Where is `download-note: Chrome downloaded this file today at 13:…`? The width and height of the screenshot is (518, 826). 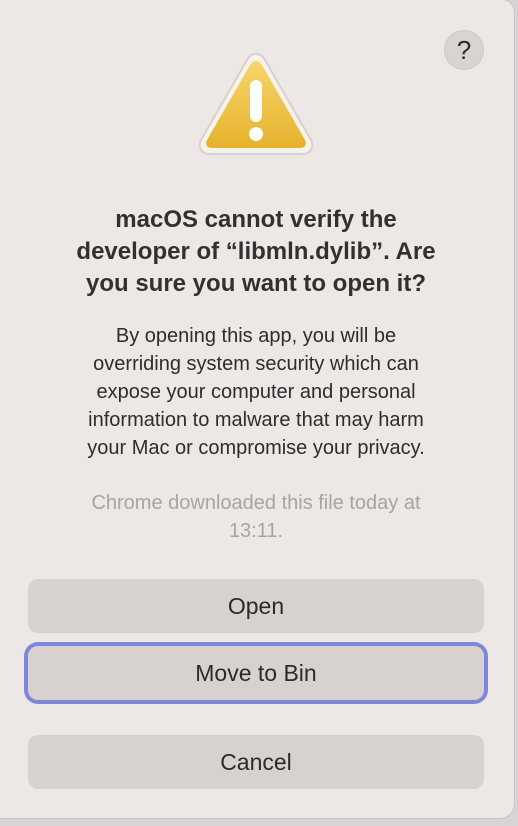
download-note: Chrome downloaded this file today at 13:… is located at coordinates (256, 517).